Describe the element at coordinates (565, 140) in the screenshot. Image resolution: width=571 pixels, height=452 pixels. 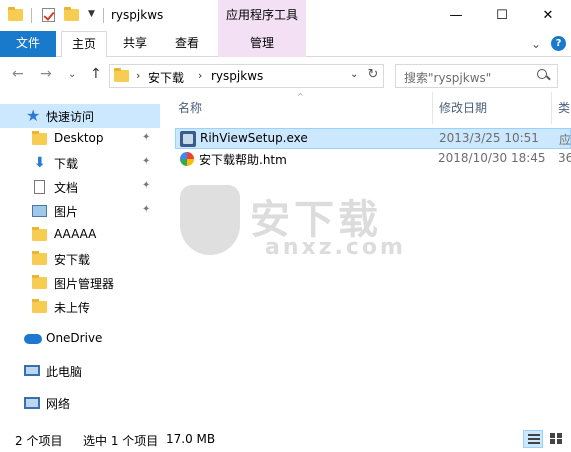
I see `file-type: 应` at that location.